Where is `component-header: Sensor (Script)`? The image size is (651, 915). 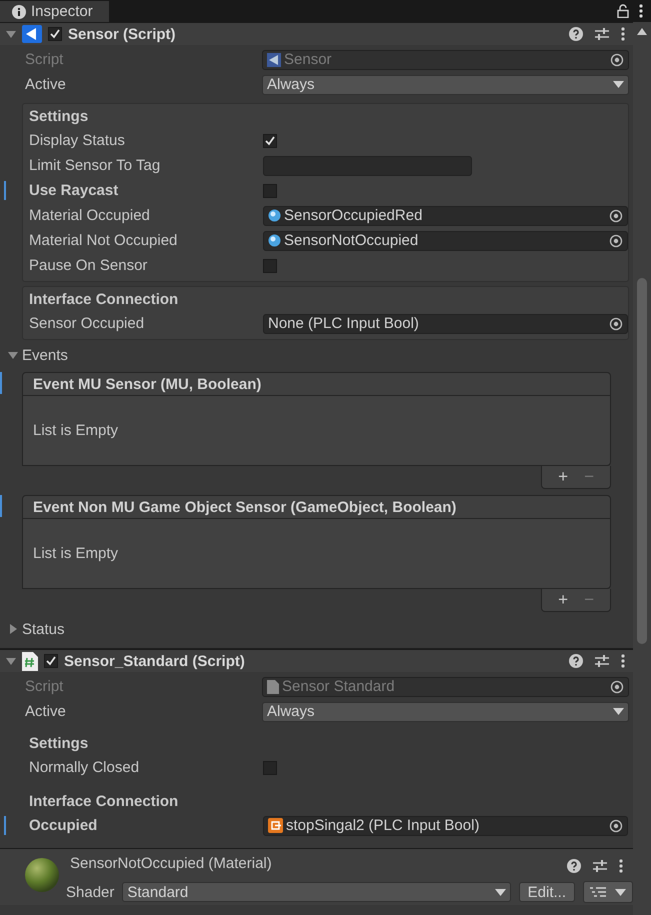
component-header: Sensor (Script) is located at coordinates (316, 33).